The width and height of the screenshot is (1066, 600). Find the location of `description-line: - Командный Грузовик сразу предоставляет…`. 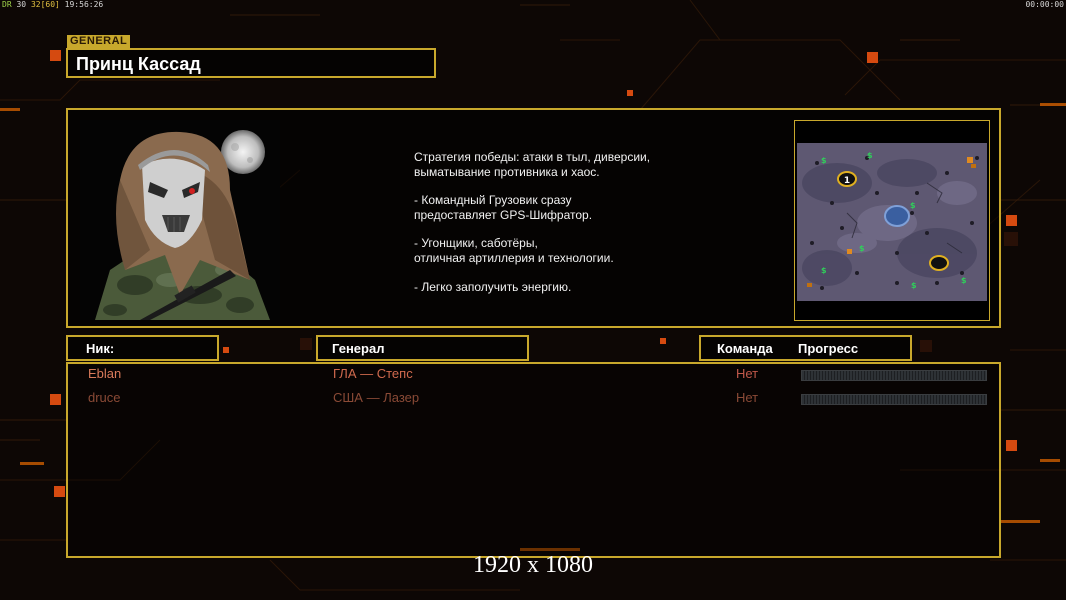

description-line: - Командный Грузовик сразу предоставляет… is located at coordinates (503, 207).